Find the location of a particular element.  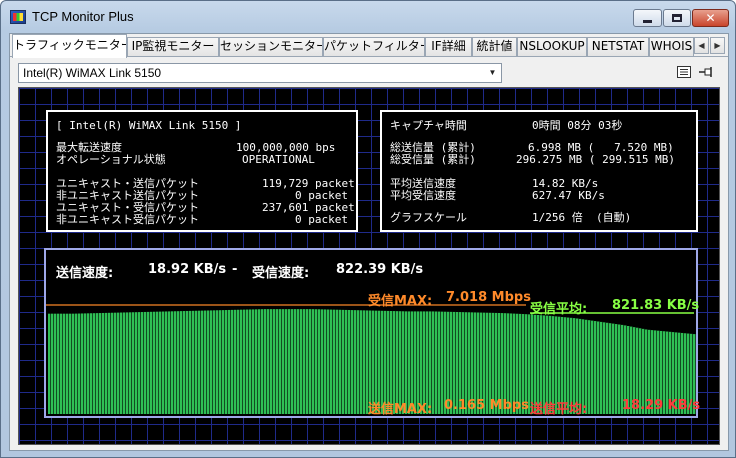

tab-netstat: NETSTAT is located at coordinates (618, 46).